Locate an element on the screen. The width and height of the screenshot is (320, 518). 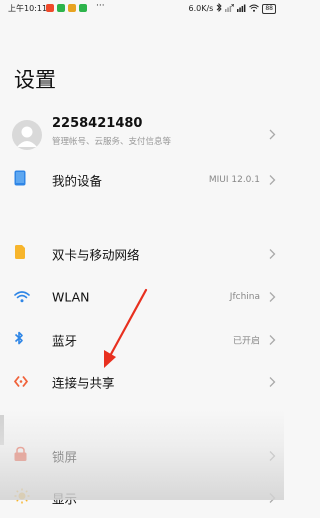
tablet-icon is located at coordinates (20, 180).